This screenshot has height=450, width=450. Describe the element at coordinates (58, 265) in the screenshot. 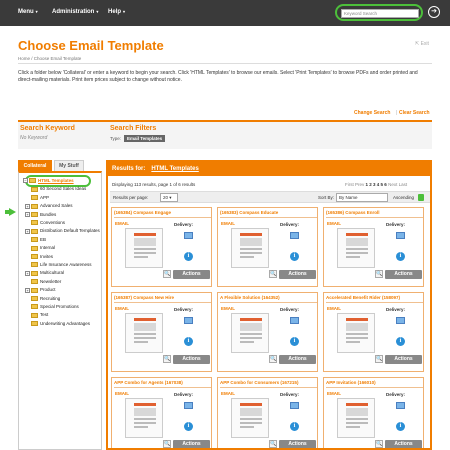

I see `tree-item: Life Insurance Awareness` at that location.